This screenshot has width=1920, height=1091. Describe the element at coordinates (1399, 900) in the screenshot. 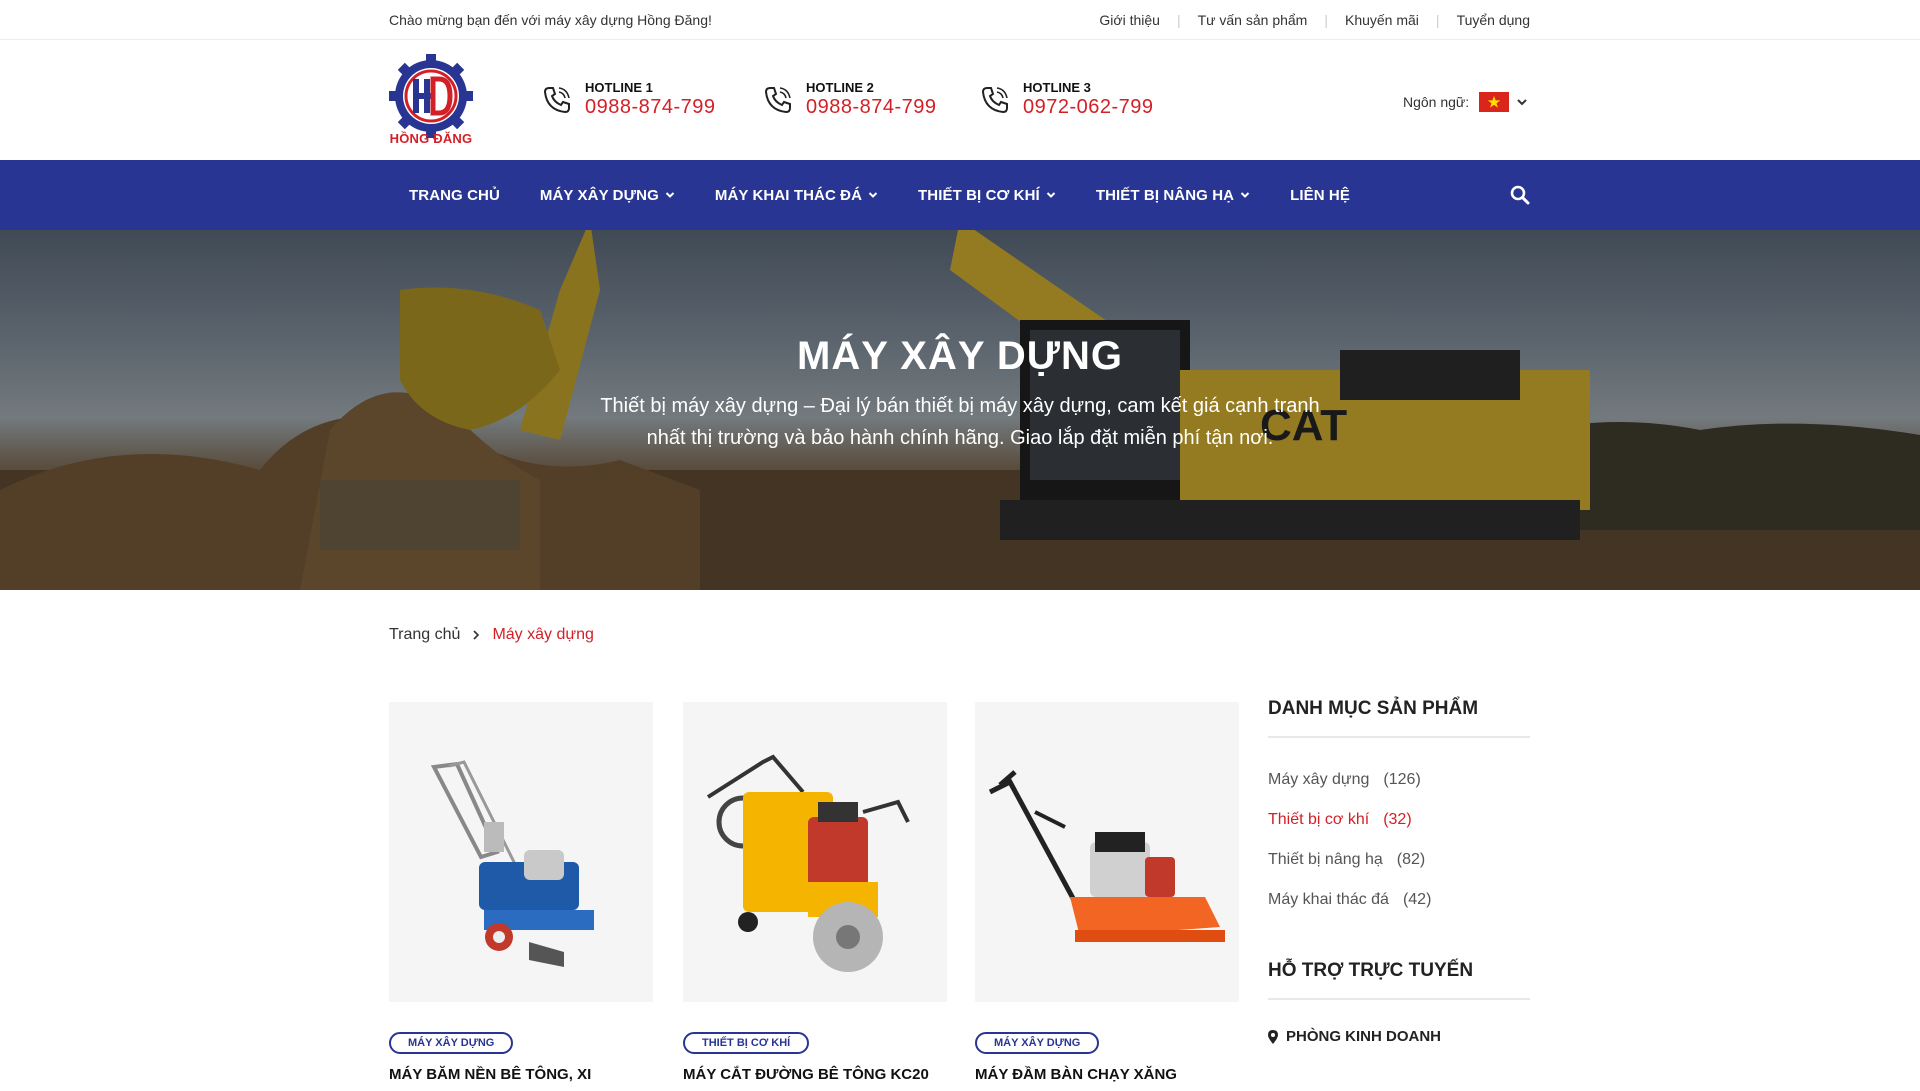

I see `category-item: Máy khai thác đá (42)` at that location.